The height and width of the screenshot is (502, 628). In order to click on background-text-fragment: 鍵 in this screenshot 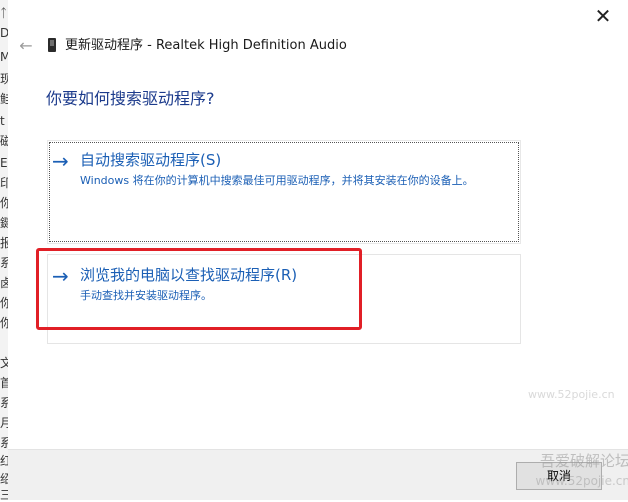, I will do `click(4, 223)`.